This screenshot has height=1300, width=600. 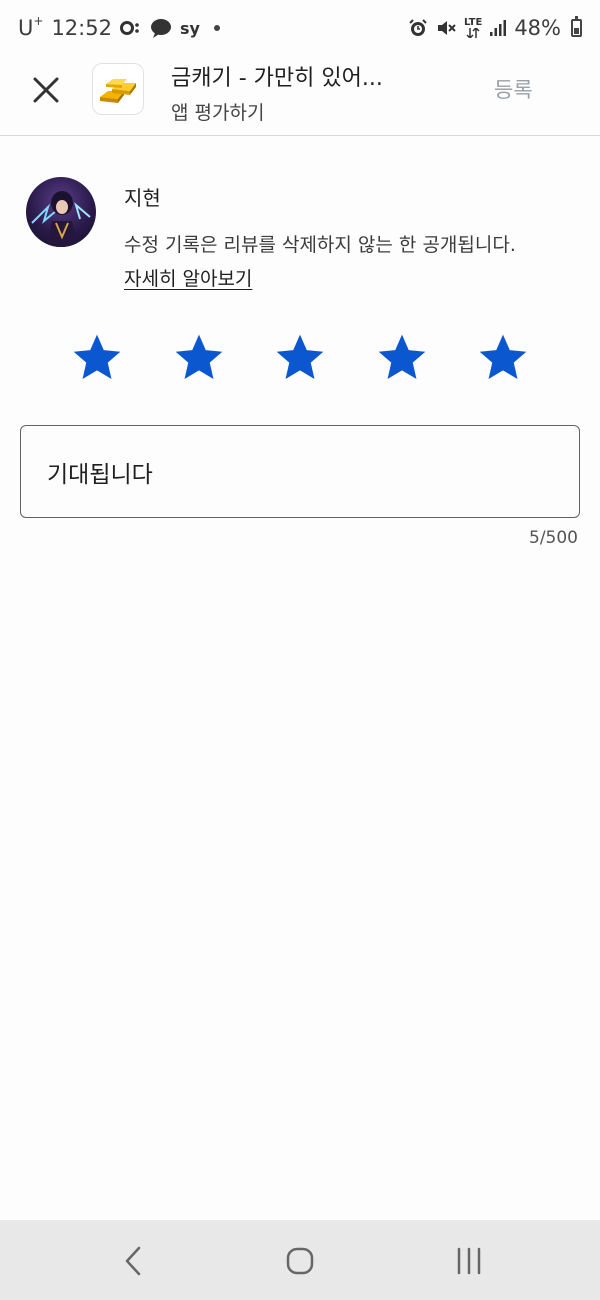 I want to click on sy-notification: sy, so click(x=189, y=28).